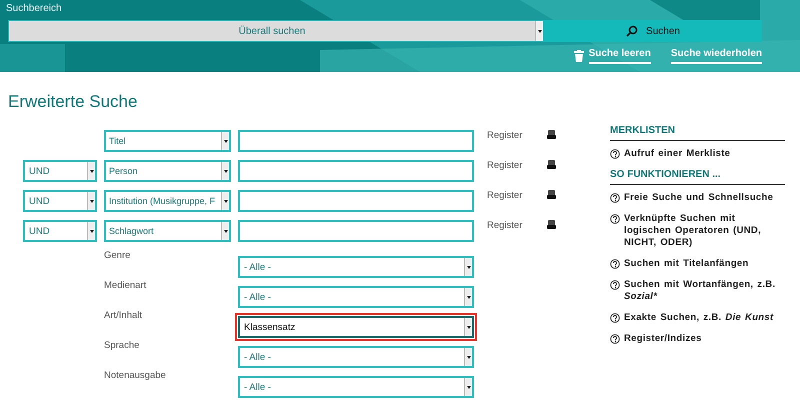 The image size is (800, 407). Describe the element at coordinates (632, 31) in the screenshot. I see `search-icon` at that location.